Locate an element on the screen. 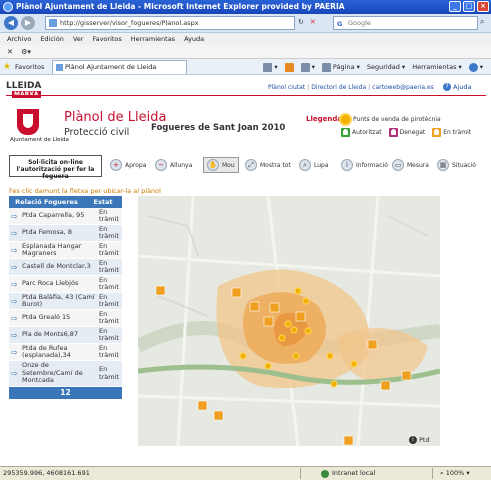  tab-planol: Plànol Ajuntament de Lleida is located at coordinates (119, 67).